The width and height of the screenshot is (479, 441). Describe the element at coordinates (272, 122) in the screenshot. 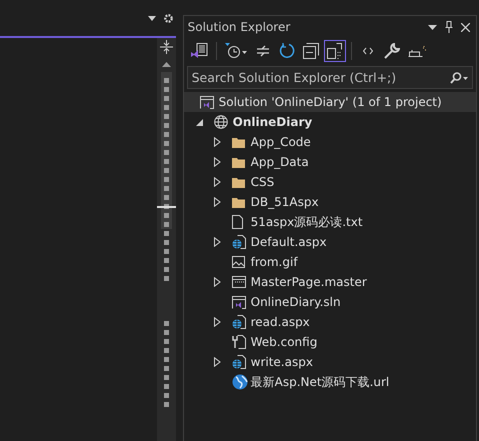

I see `file-name: OnlineDiary` at that location.